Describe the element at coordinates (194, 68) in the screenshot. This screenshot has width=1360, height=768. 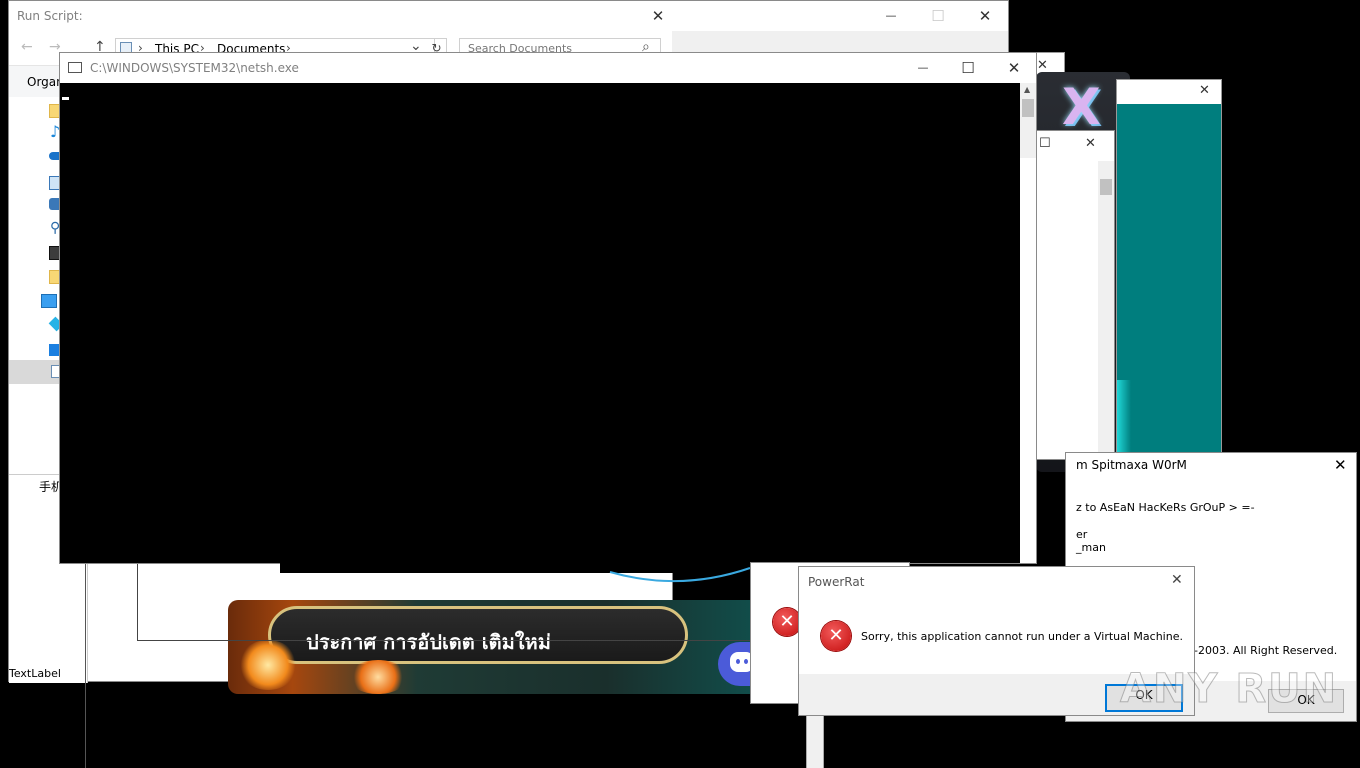
I see `netsh-title: C:\WINDOWS\SYSTEM32\netsh.exe` at that location.